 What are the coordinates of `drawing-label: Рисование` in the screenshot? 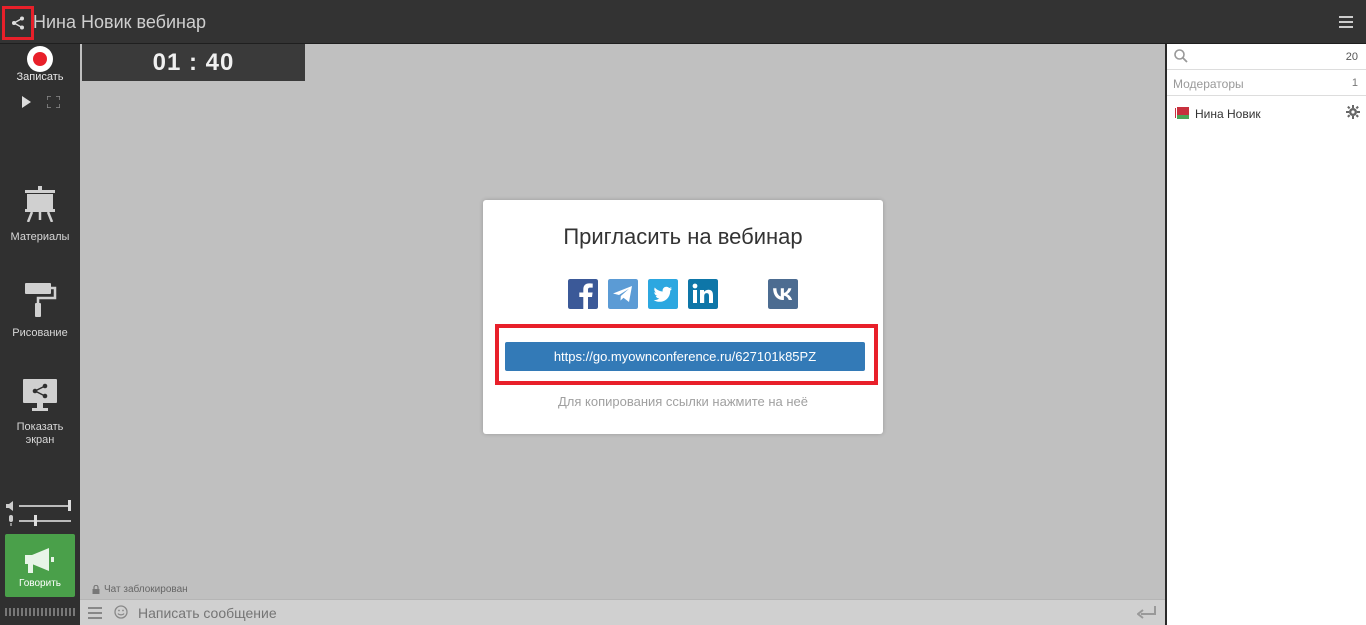 It's located at (40, 333).